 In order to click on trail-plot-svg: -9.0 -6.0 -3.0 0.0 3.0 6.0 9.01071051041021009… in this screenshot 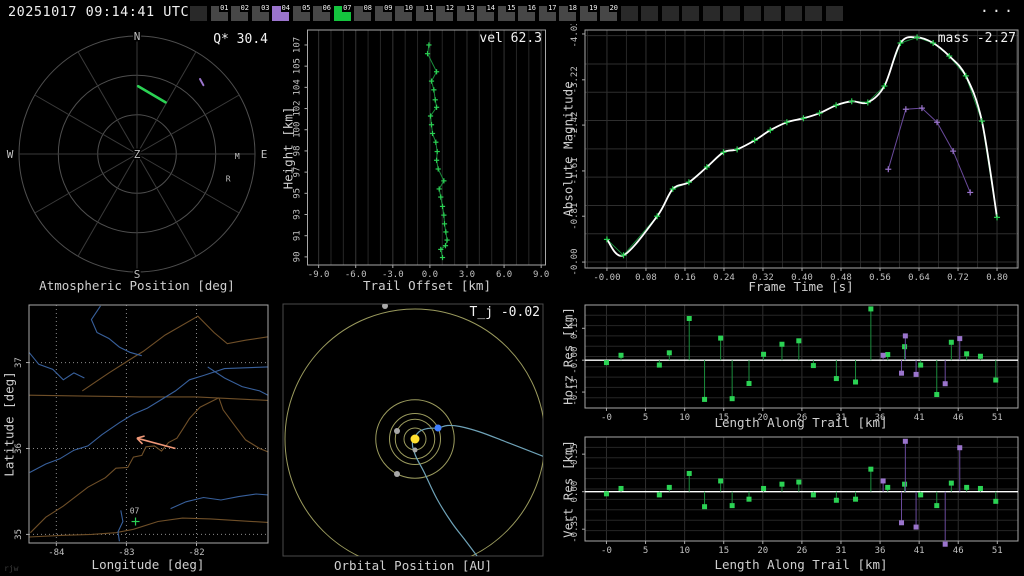, I will do `click(421, 154)`.